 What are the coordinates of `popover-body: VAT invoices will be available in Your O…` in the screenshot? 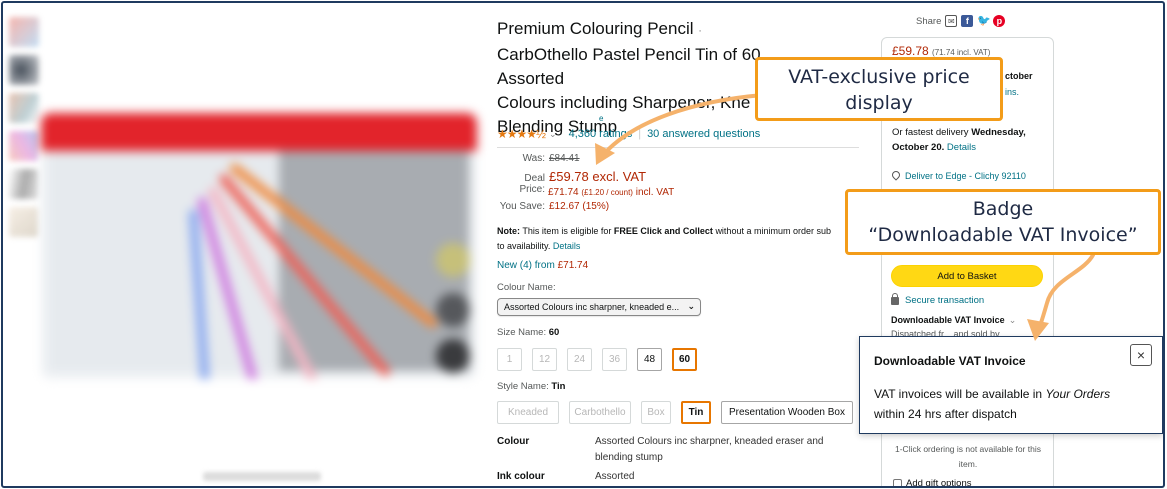 It's located at (992, 404).